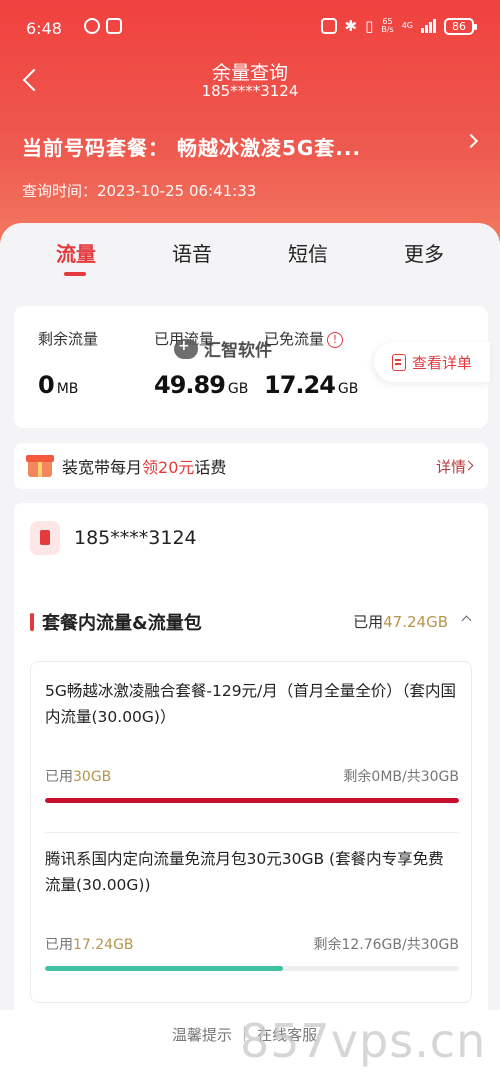 Image resolution: width=500 pixels, height=1079 pixels. Describe the element at coordinates (76, 252) in the screenshot. I see `tab-data: 流量` at that location.